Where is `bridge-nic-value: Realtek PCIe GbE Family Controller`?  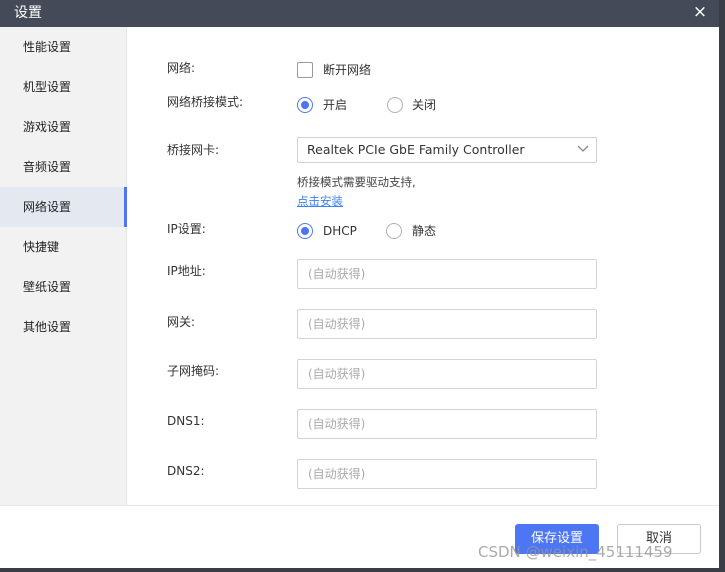
bridge-nic-value: Realtek PCIe GbE Family Controller is located at coordinates (416, 149).